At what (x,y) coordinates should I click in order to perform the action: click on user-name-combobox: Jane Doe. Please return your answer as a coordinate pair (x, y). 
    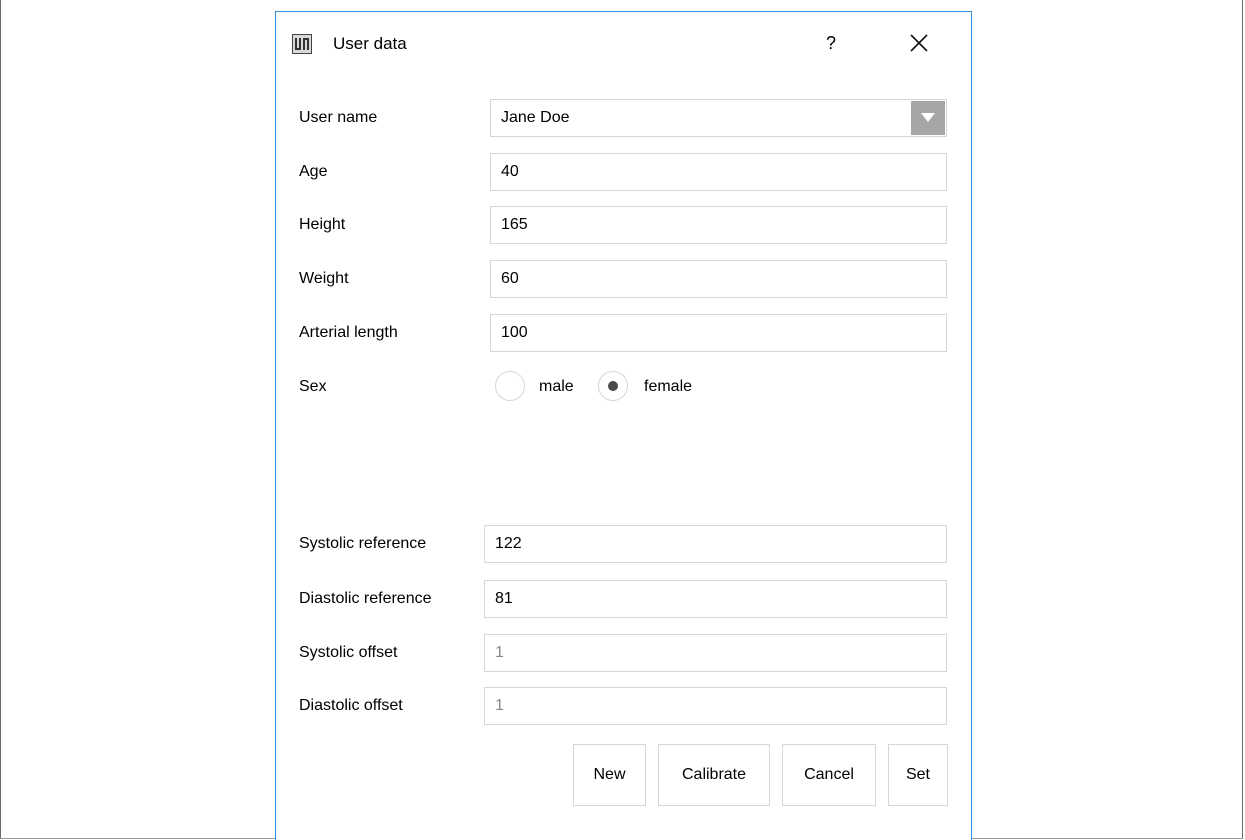
    Looking at the image, I should click on (718, 118).